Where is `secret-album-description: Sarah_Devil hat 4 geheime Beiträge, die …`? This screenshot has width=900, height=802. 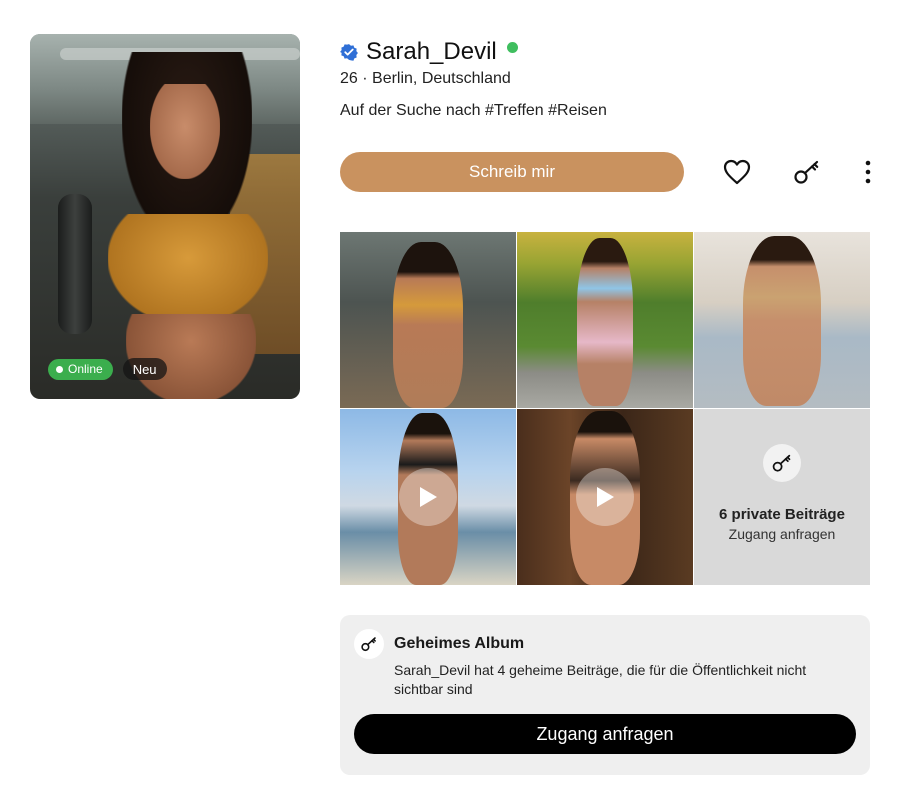
secret-album-description: Sarah_Devil hat 4 geheime Beiträge, die … is located at coordinates (600, 679).